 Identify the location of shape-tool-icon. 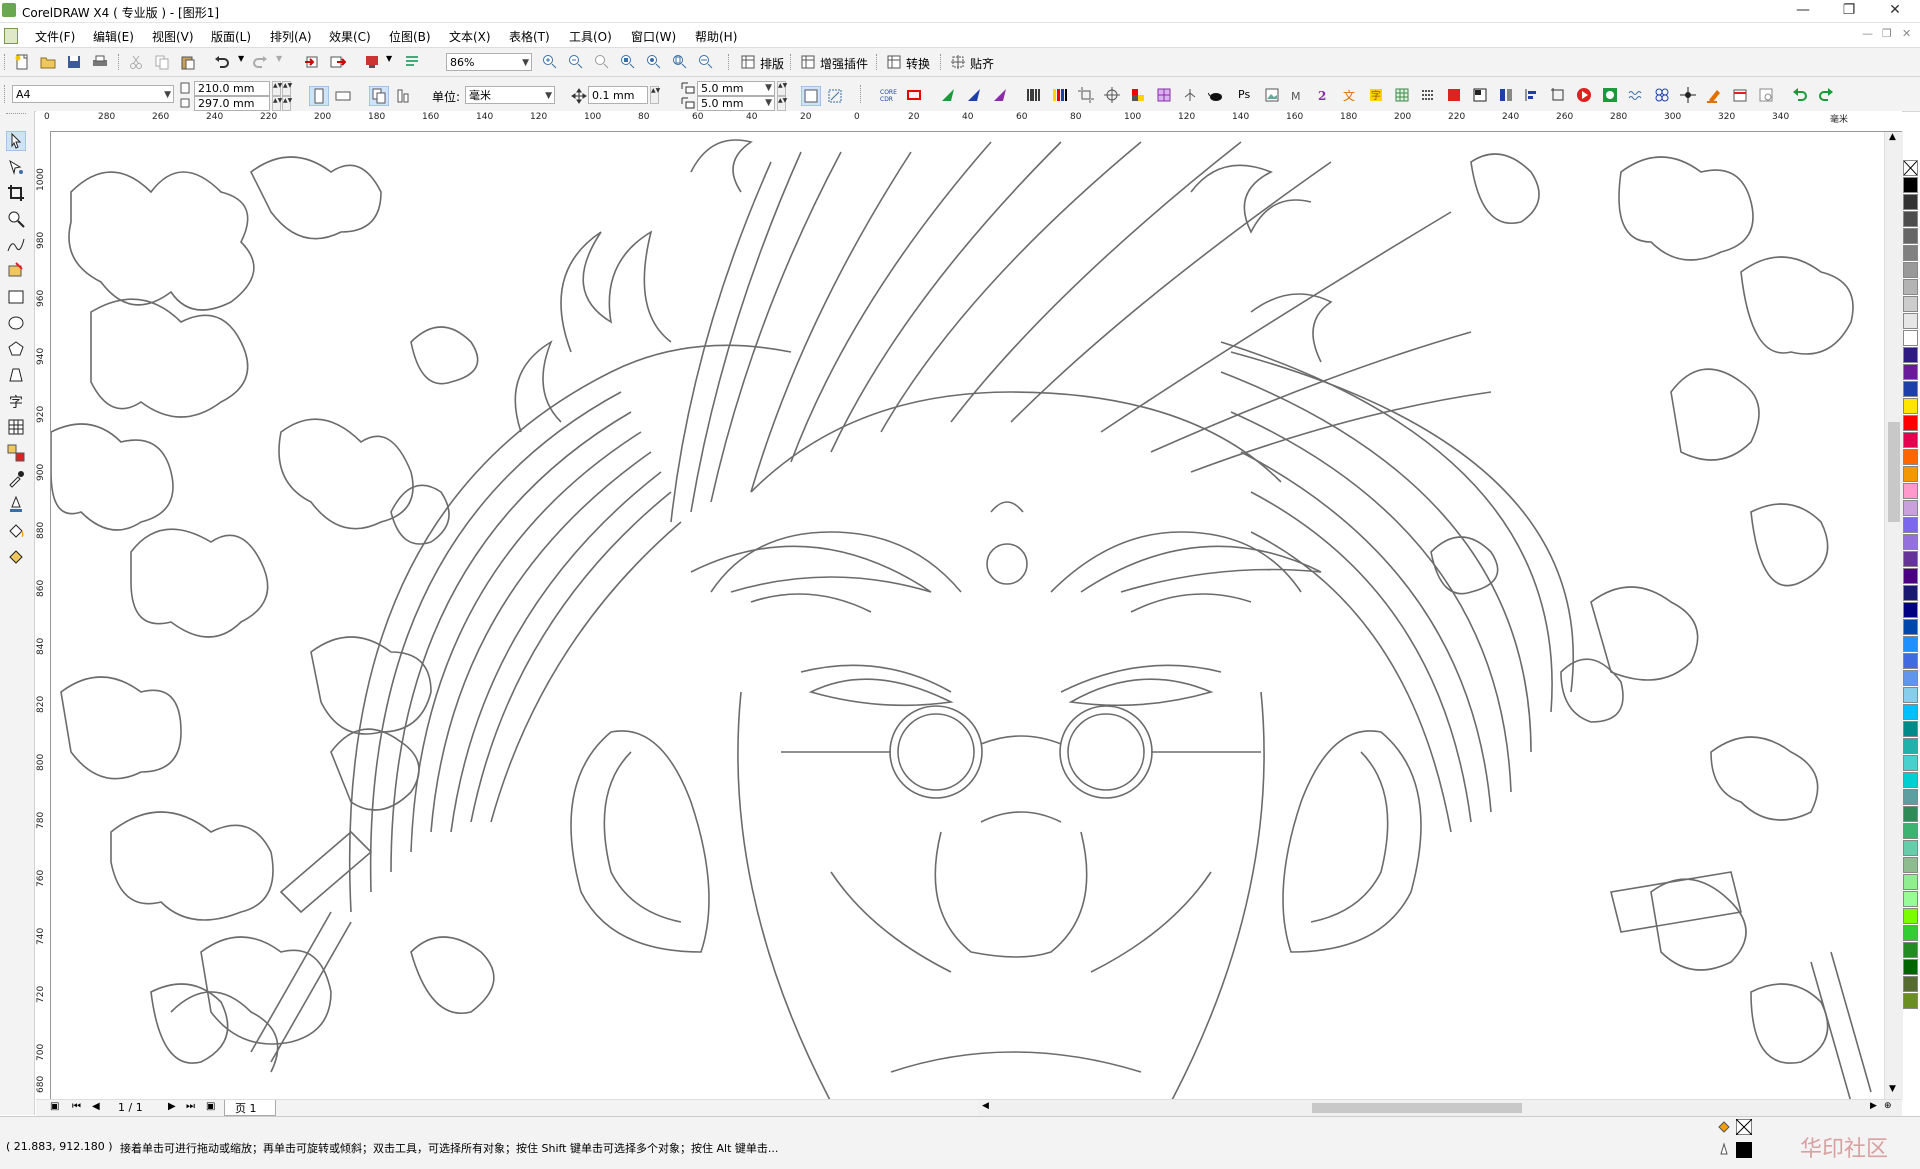
(16, 167).